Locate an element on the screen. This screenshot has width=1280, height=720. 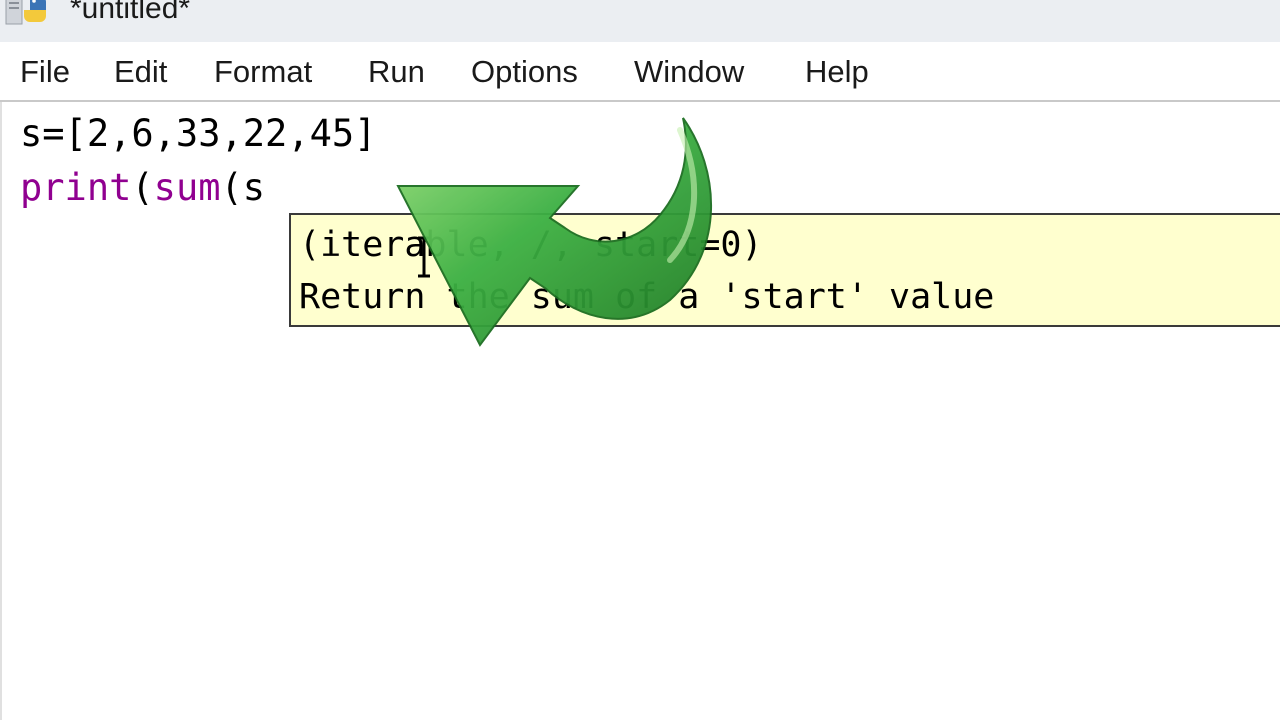
menu-help: Help is located at coordinates (837, 72).